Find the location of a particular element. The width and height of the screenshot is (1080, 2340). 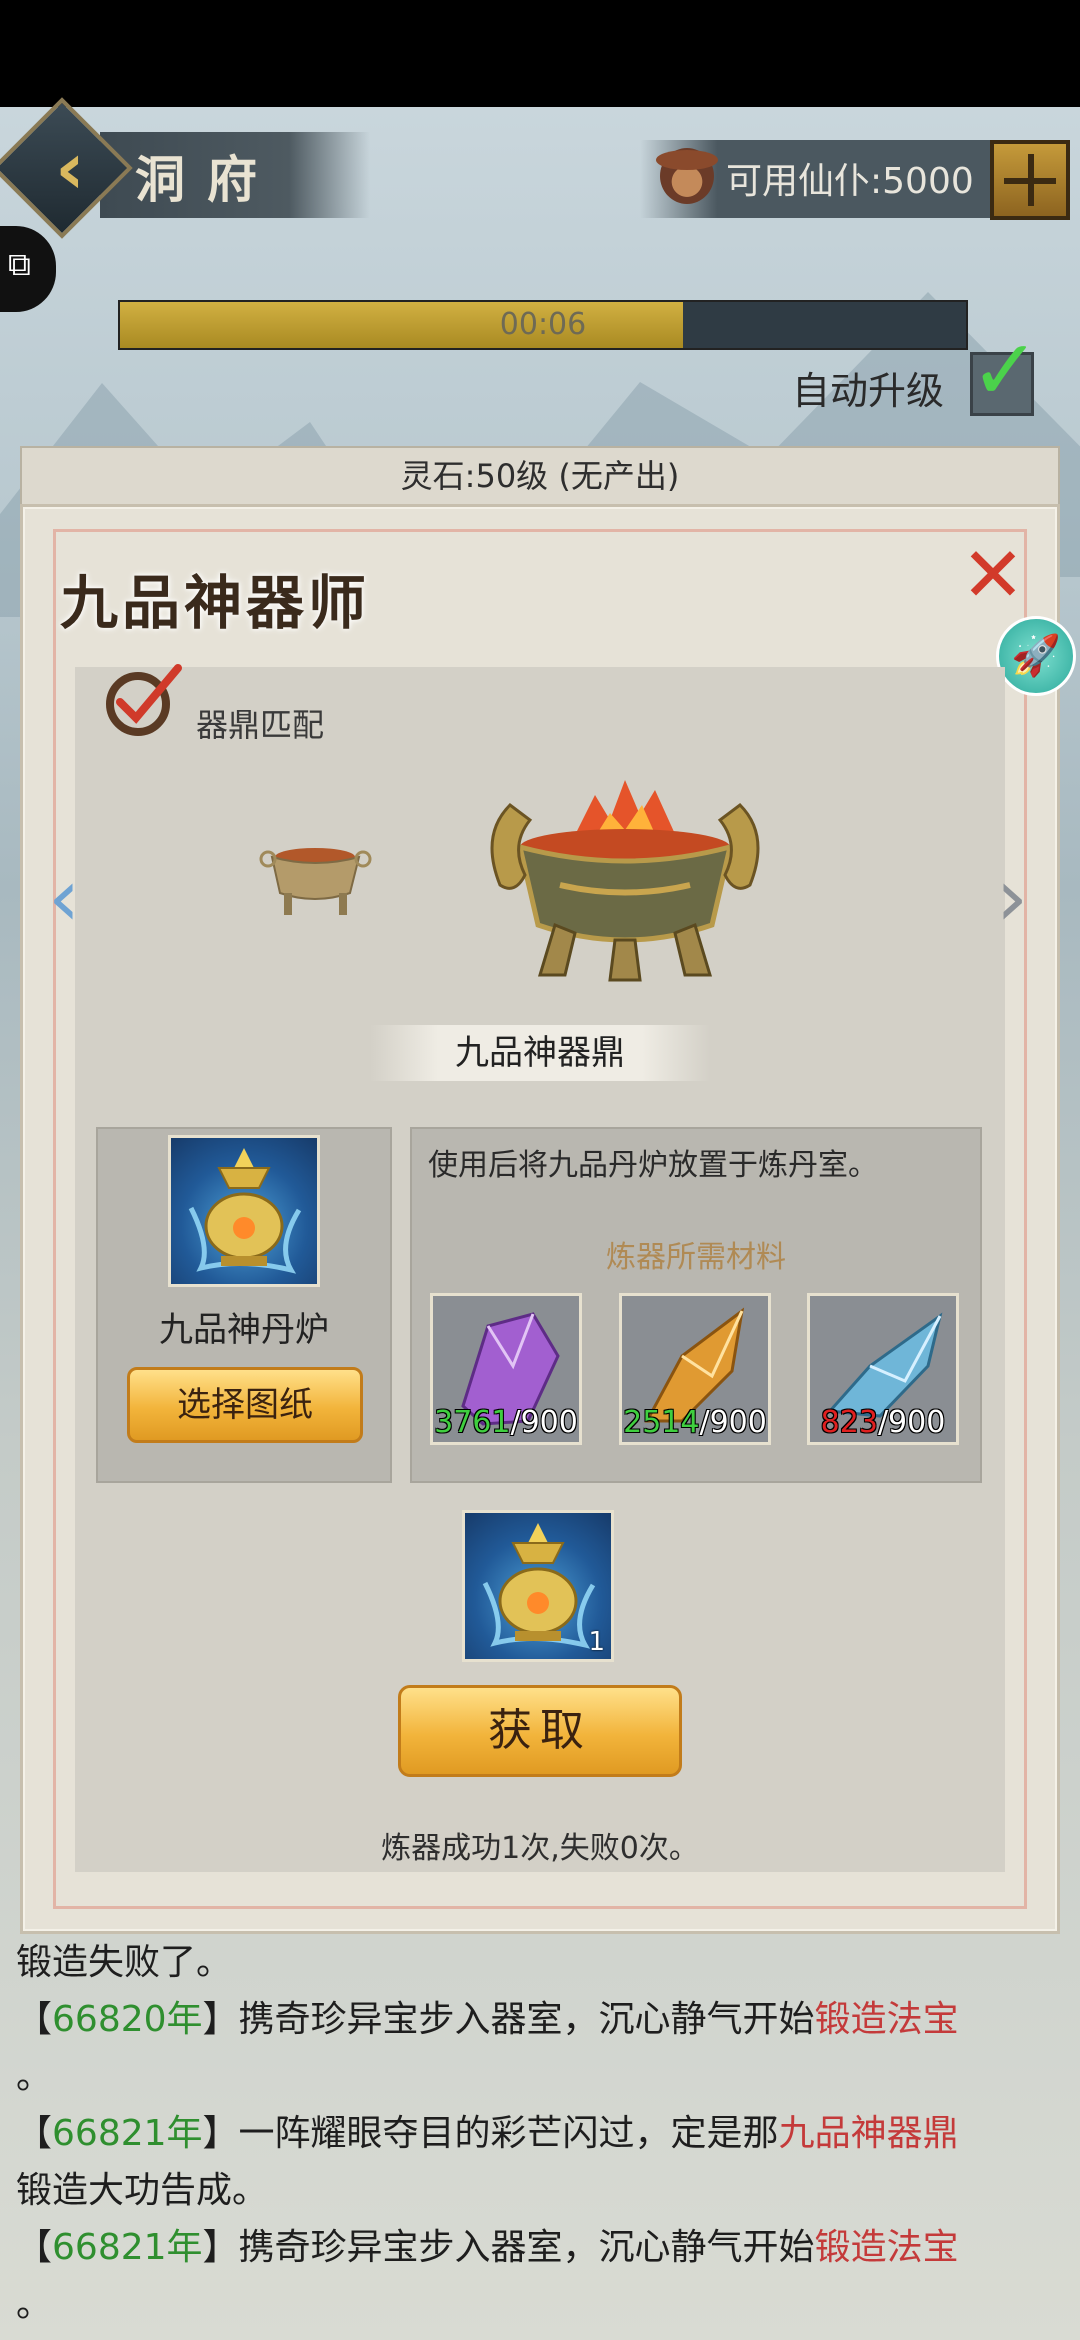

material-count: 3761/900 is located at coordinates (506, 1422).